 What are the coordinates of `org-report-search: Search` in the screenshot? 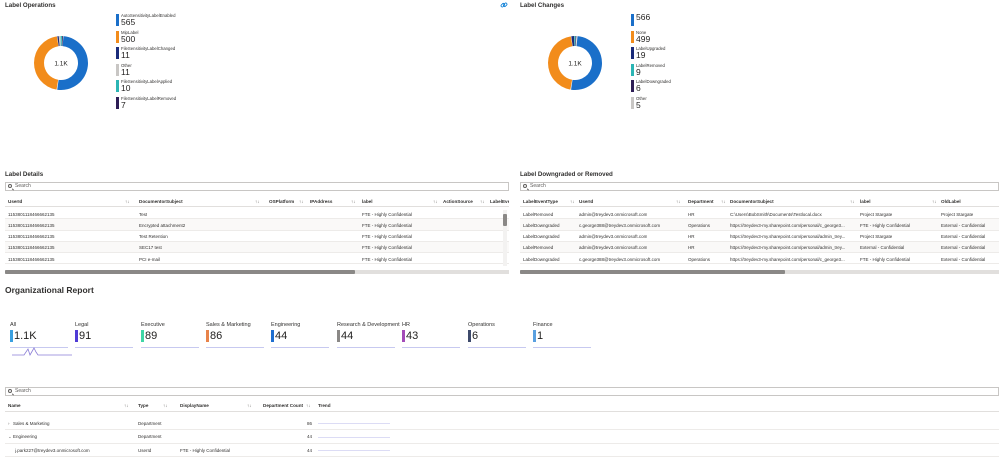 It's located at (502, 391).